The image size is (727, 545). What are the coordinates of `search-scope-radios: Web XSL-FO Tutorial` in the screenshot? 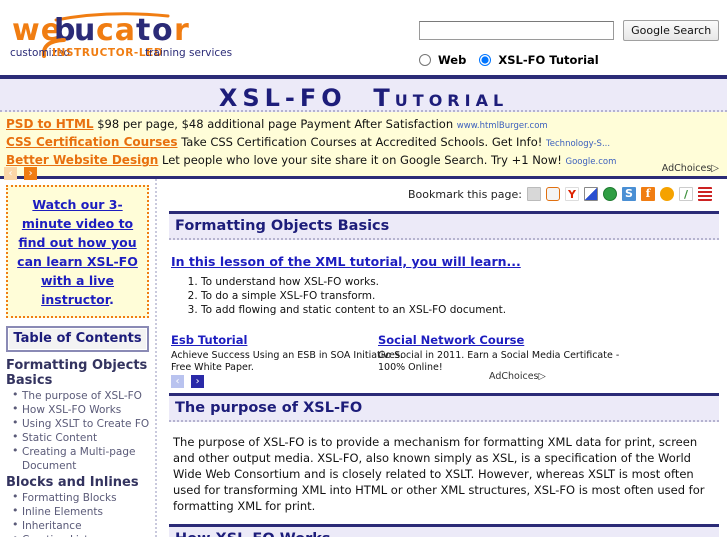 It's located at (513, 59).